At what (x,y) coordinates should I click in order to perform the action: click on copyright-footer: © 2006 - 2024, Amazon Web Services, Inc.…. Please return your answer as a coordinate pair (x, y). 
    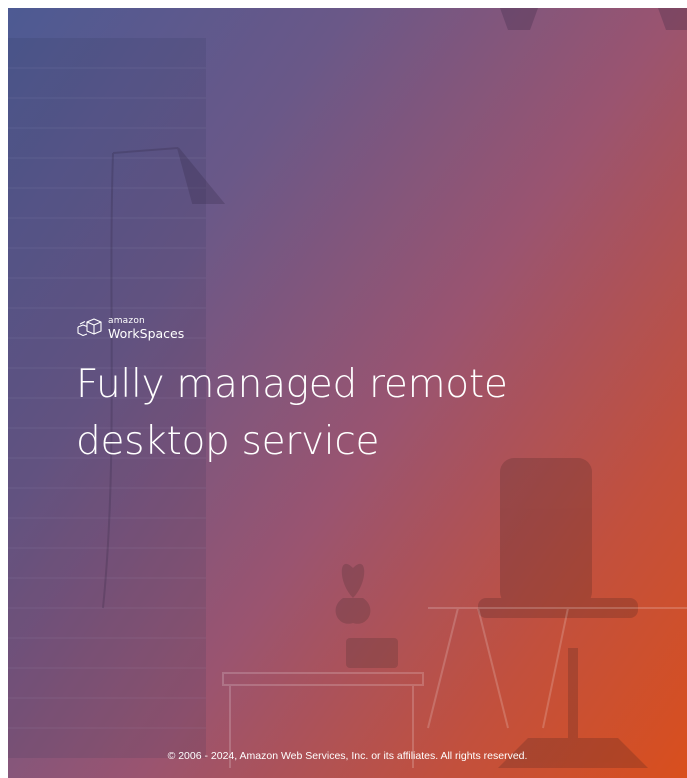
    Looking at the image, I should click on (347, 756).